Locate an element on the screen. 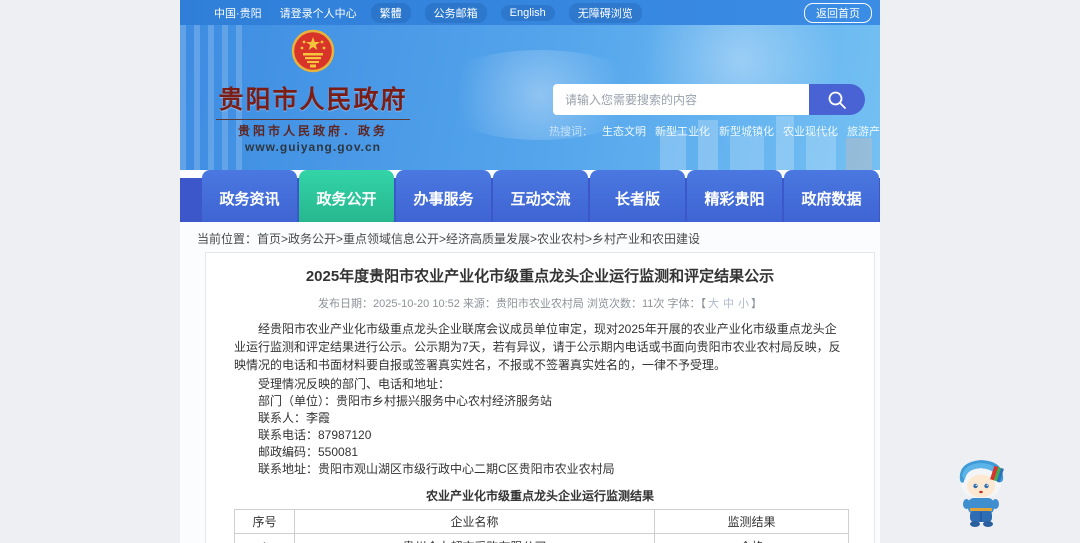  nav-tab-news: 政务资讯 is located at coordinates (249, 196).